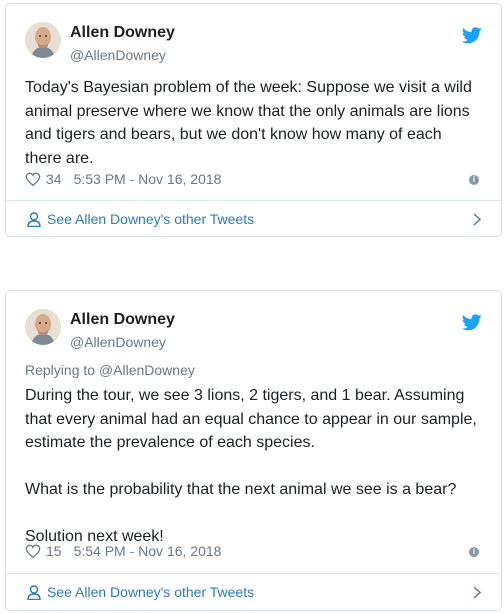 Image resolution: width=504 pixels, height=614 pixels. What do you see at coordinates (110, 370) in the screenshot?
I see `replying-to: Replying to @AllenDowney` at bounding box center [110, 370].